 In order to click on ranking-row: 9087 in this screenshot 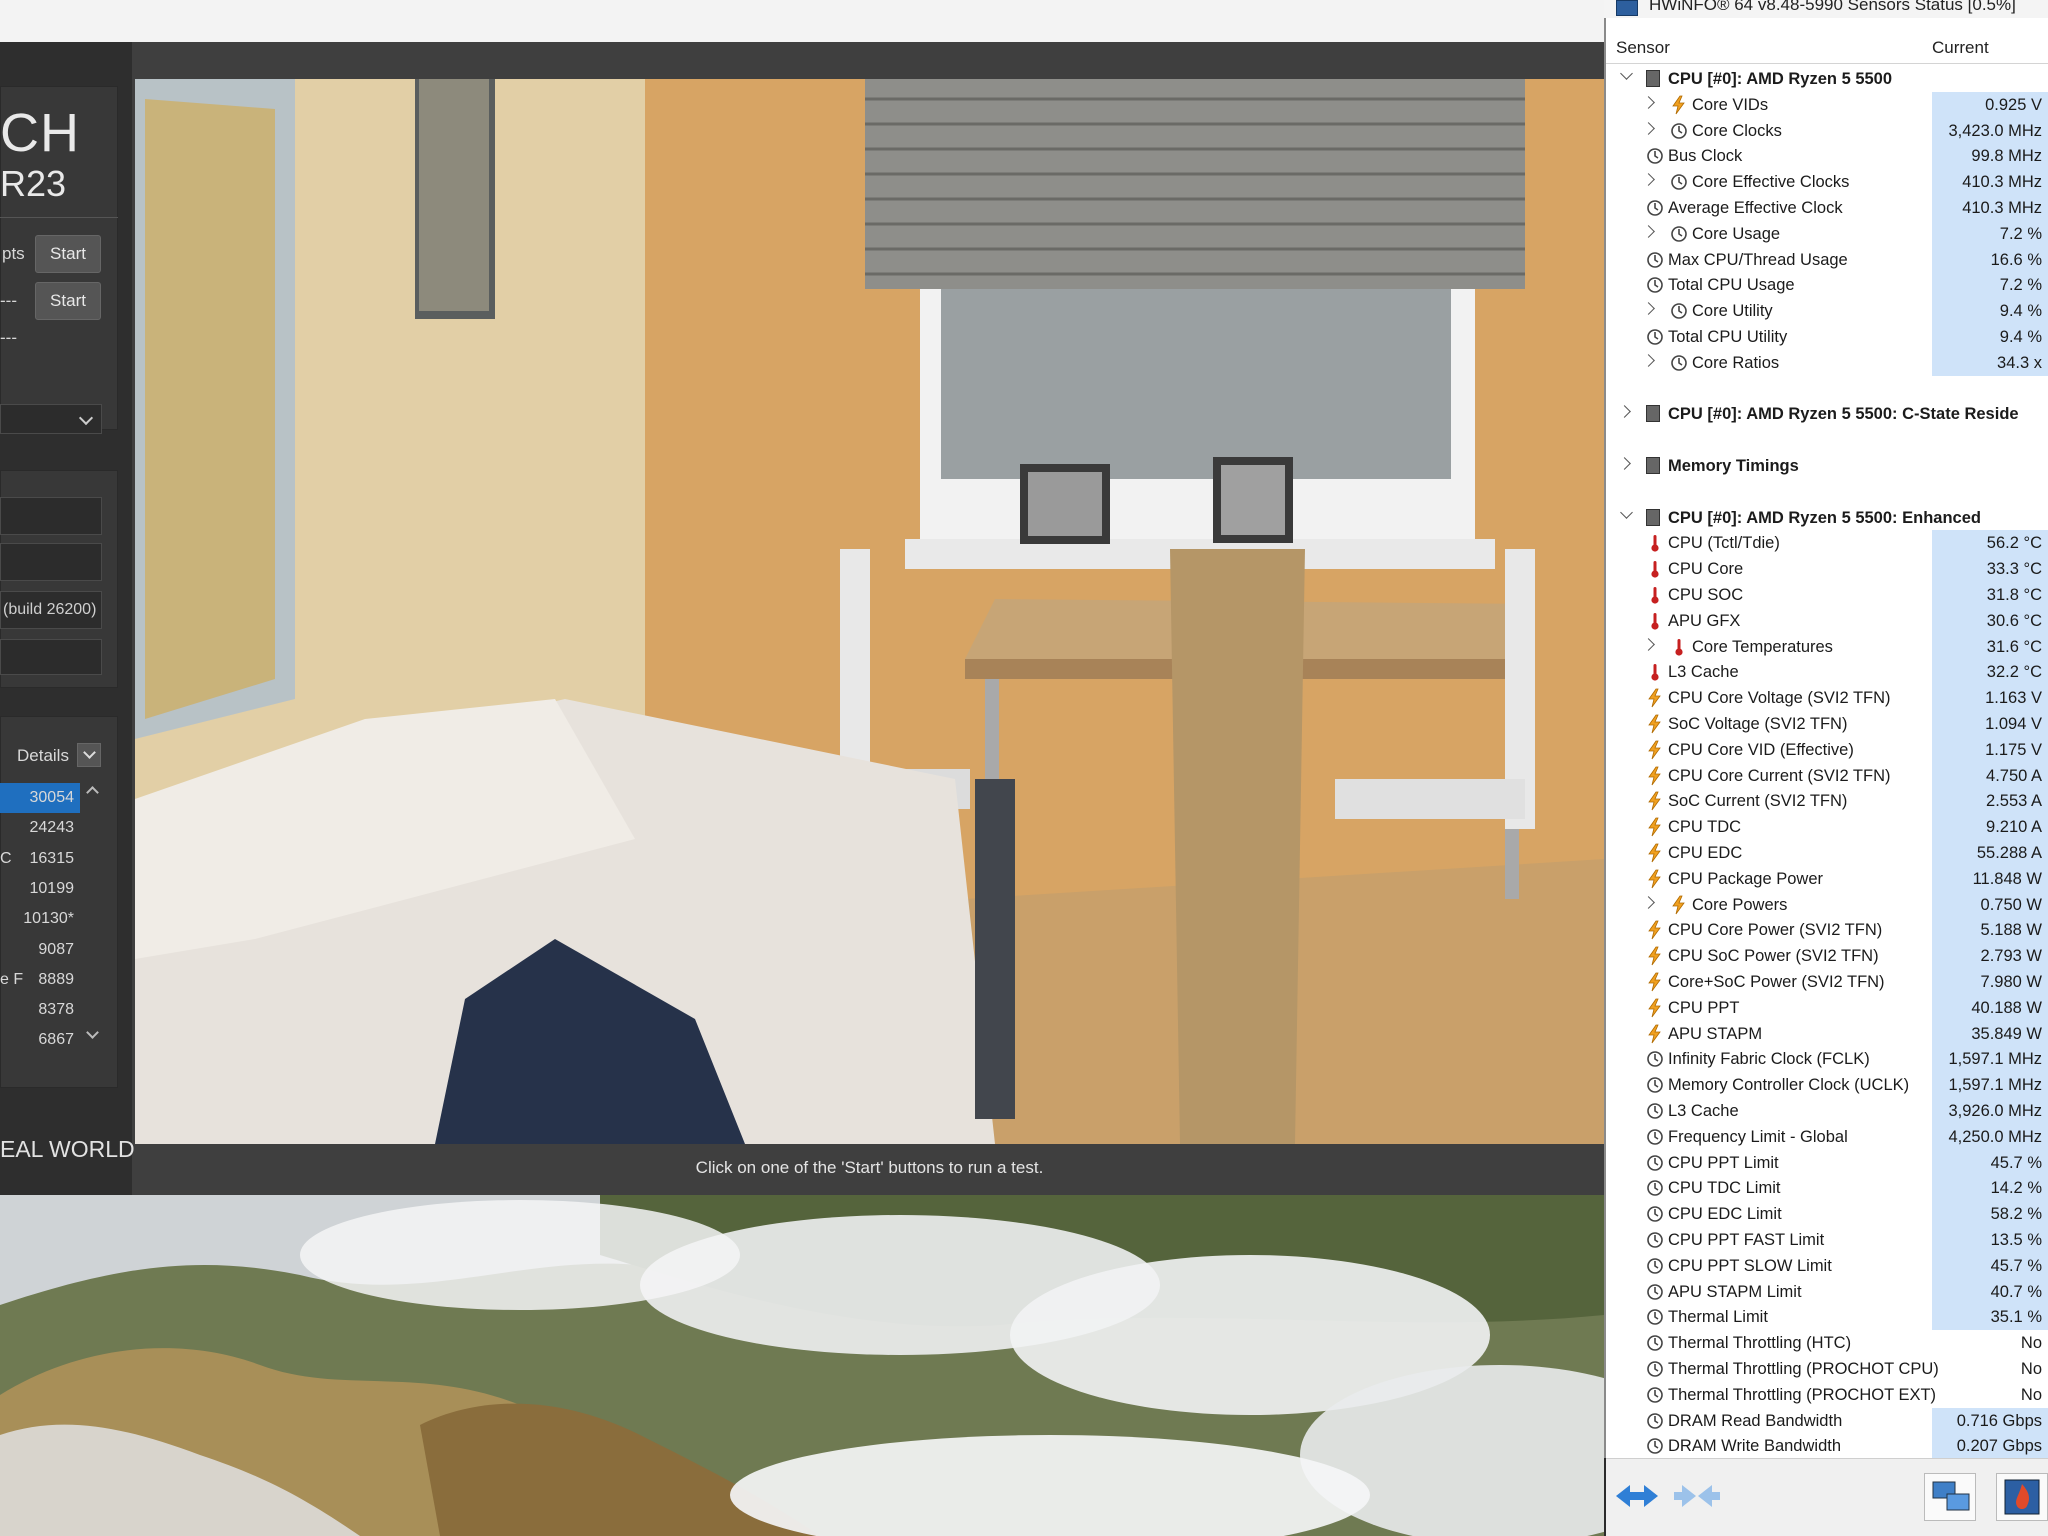, I will do `click(40, 950)`.